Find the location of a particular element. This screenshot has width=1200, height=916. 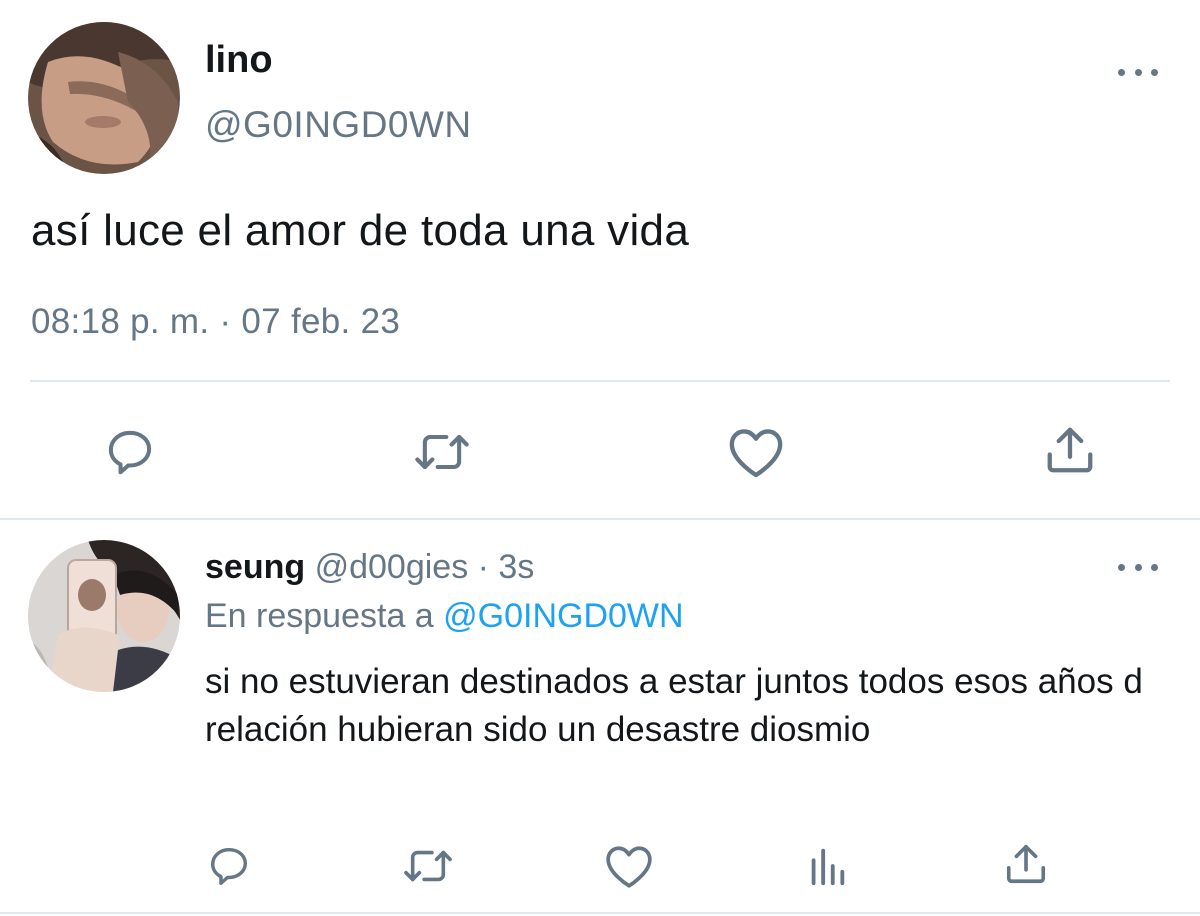

reply-icon is located at coordinates (130, 452).